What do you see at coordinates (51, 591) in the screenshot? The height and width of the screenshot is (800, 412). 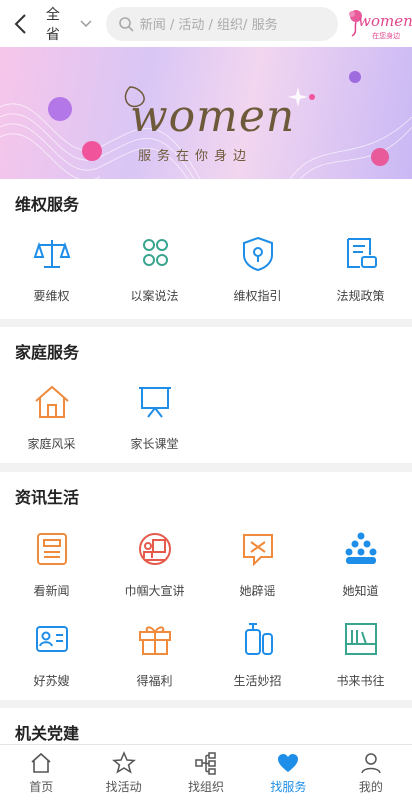 I see `service-label: 看新闻` at bounding box center [51, 591].